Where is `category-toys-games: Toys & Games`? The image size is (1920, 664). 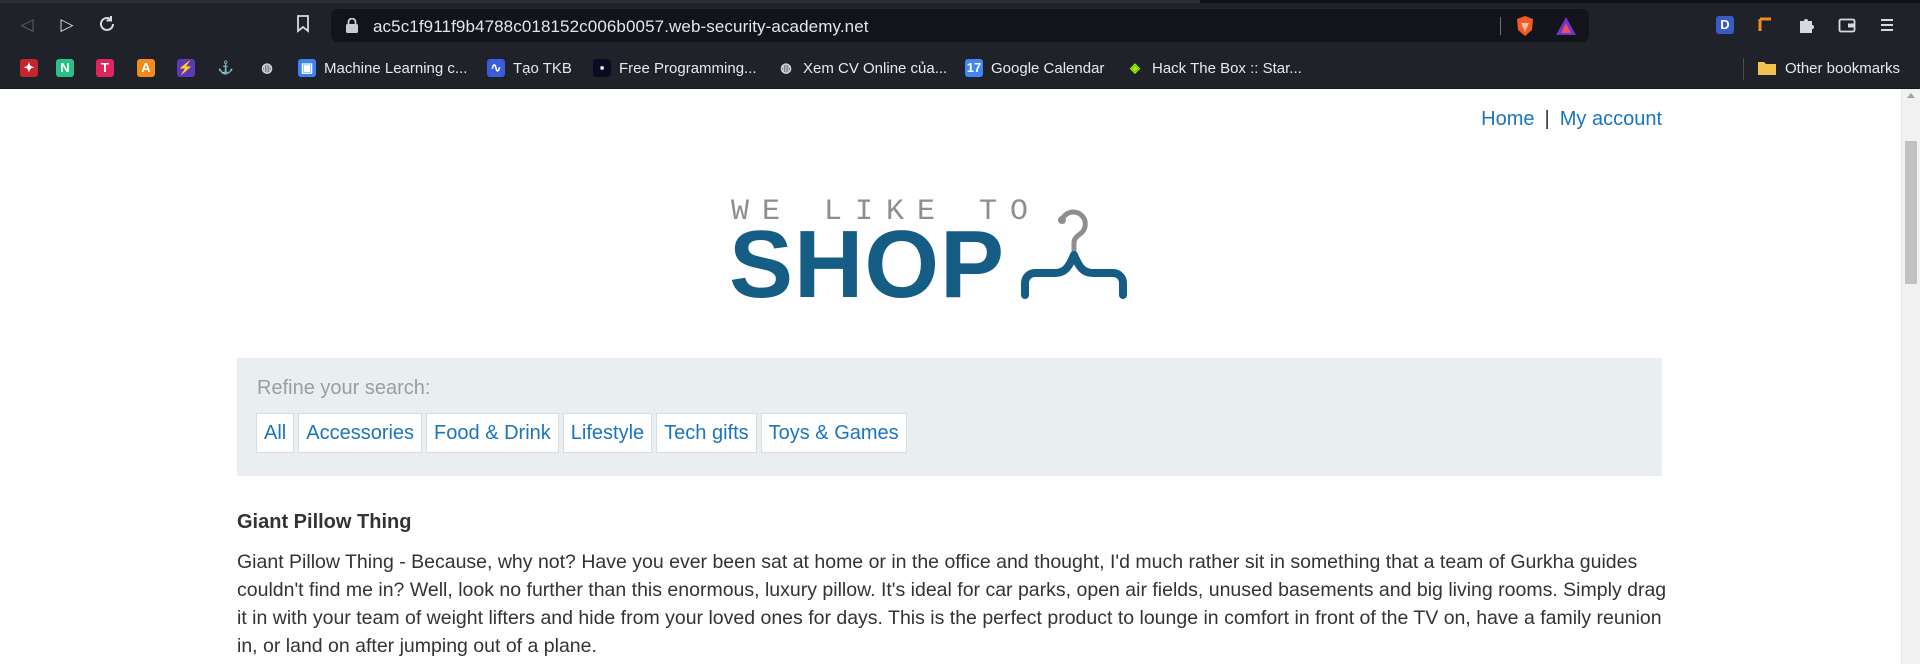 category-toys-games: Toys & Games is located at coordinates (833, 433).